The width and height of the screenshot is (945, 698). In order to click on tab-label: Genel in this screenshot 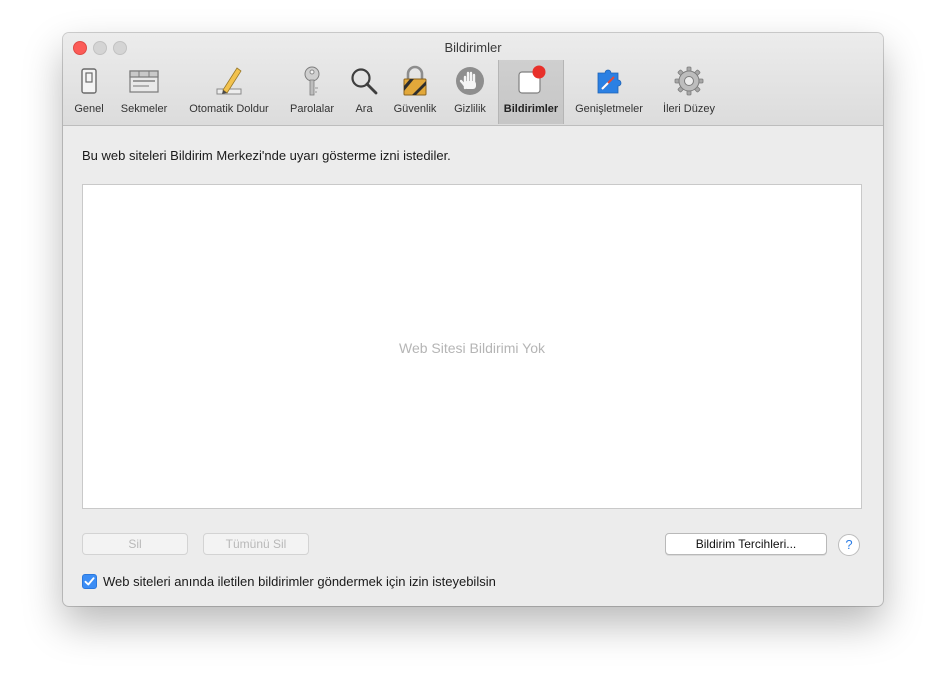, I will do `click(89, 109)`.